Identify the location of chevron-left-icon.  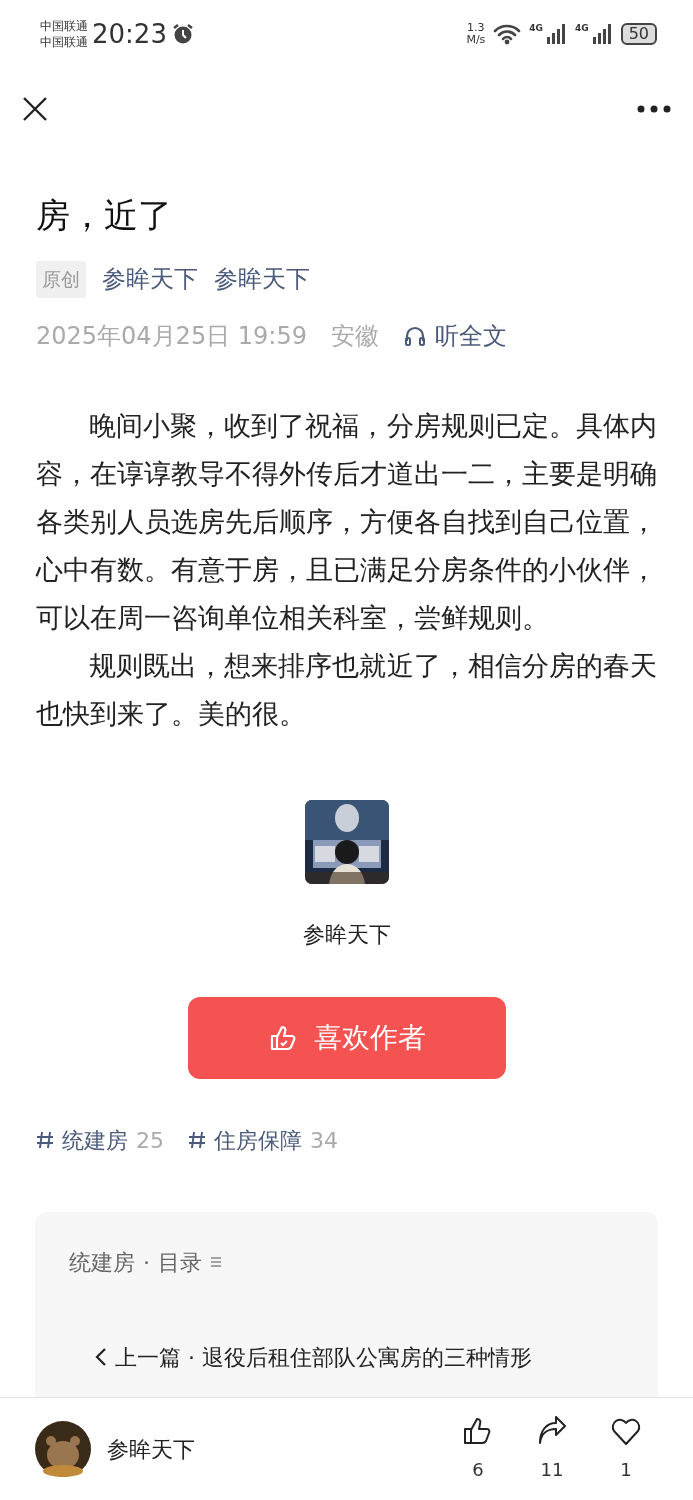
(101, 1357).